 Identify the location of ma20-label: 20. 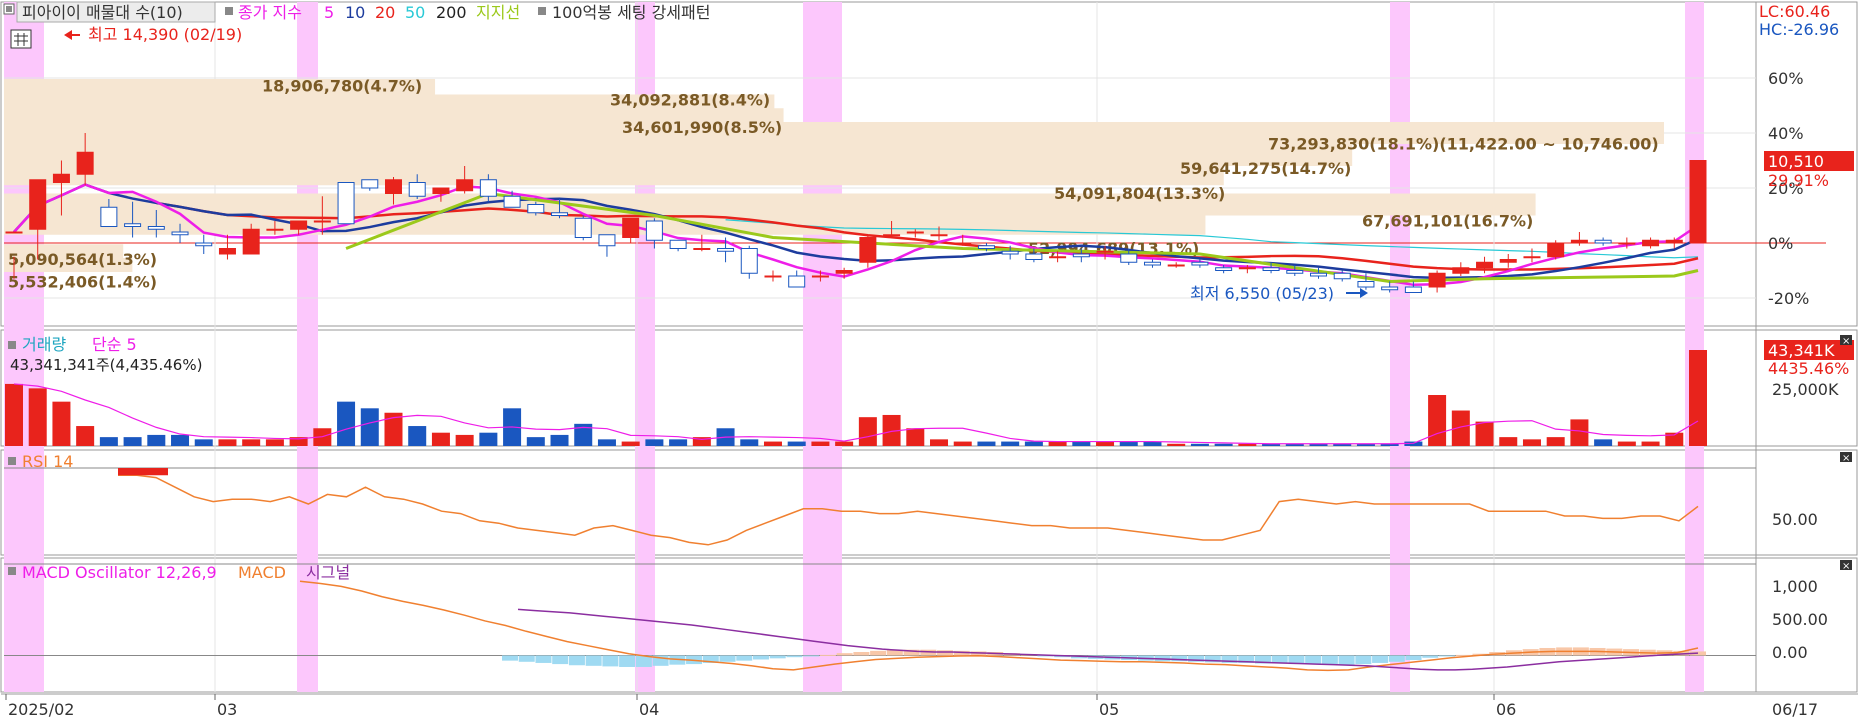
(385, 12).